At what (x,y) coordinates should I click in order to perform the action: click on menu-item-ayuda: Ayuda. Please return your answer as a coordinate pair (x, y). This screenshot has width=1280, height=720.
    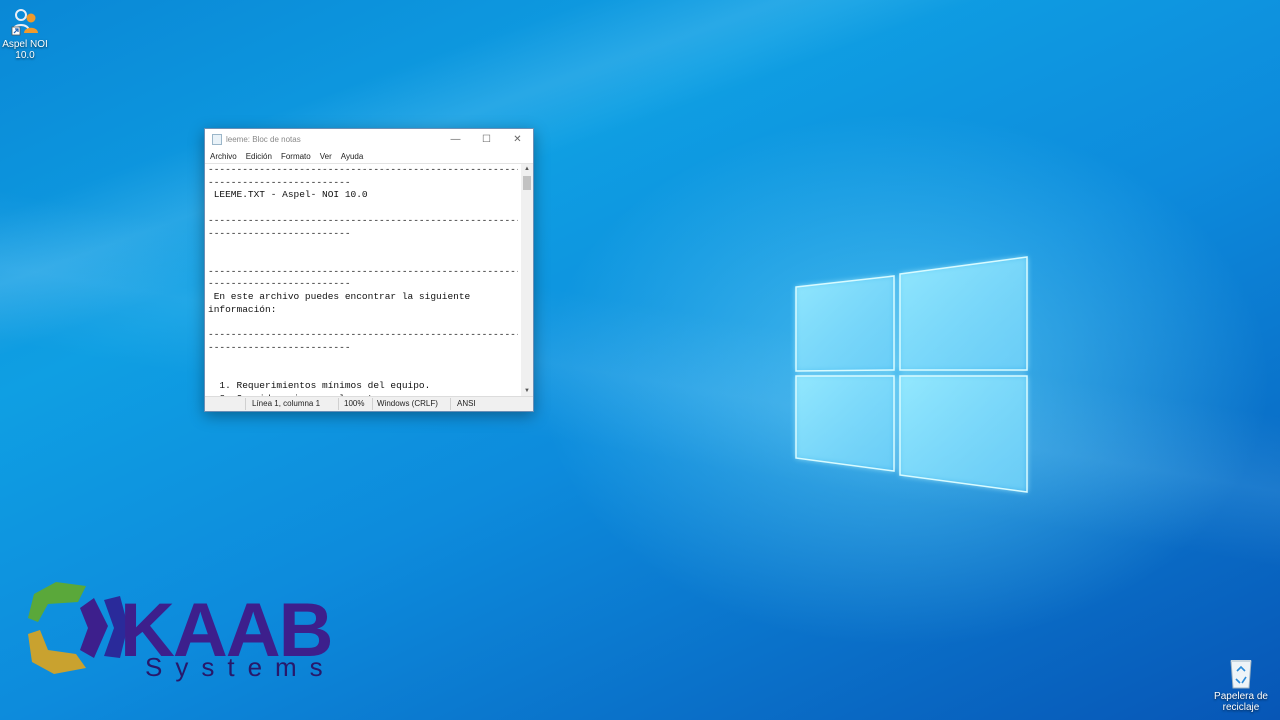
    Looking at the image, I should click on (352, 156).